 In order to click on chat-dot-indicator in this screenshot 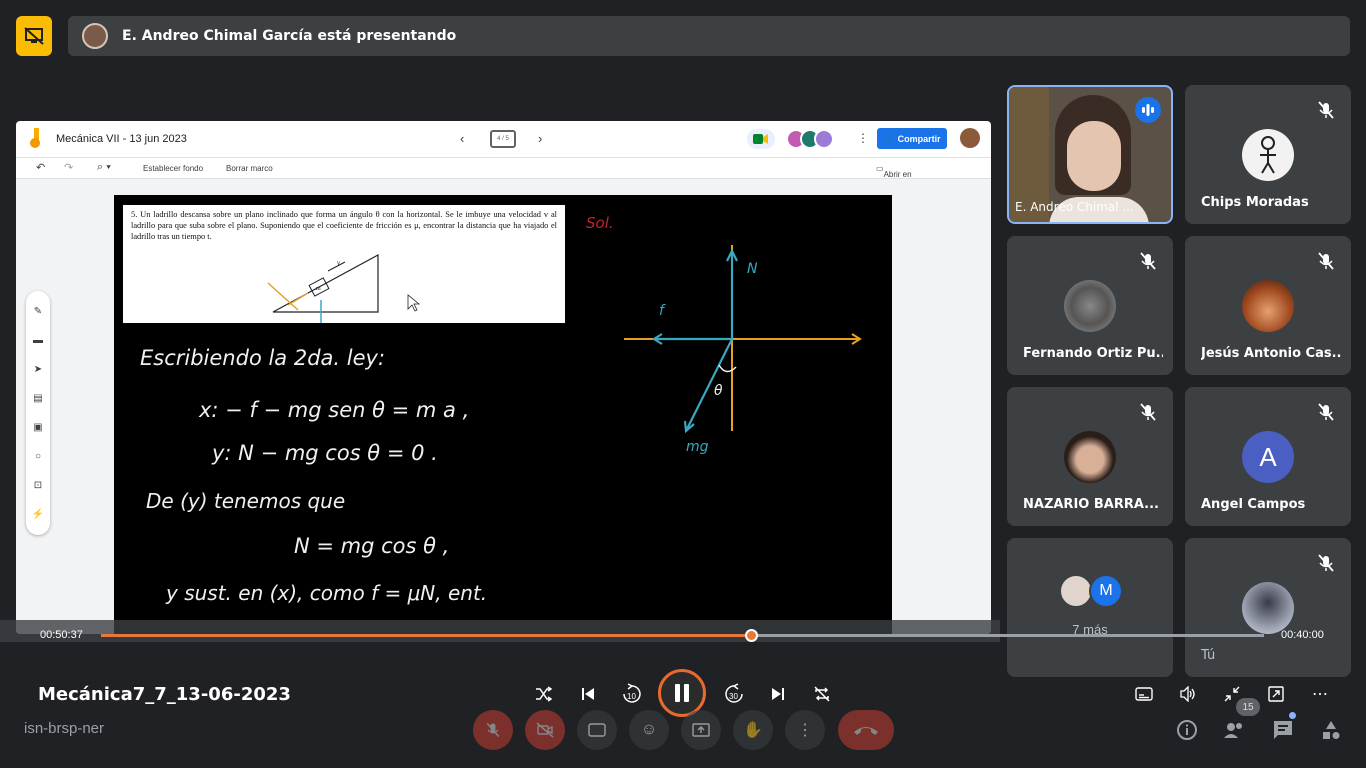, I will do `click(1292, 715)`.